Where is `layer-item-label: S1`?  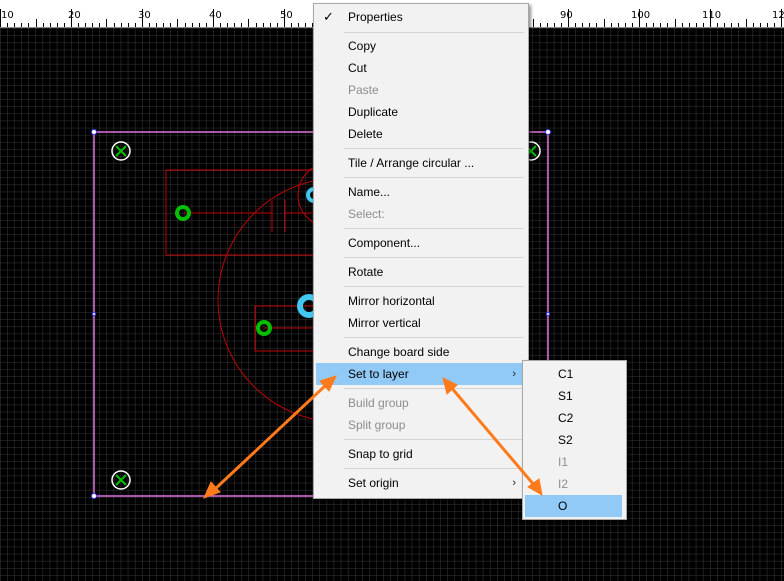
layer-item-label: S1 is located at coordinates (565, 396).